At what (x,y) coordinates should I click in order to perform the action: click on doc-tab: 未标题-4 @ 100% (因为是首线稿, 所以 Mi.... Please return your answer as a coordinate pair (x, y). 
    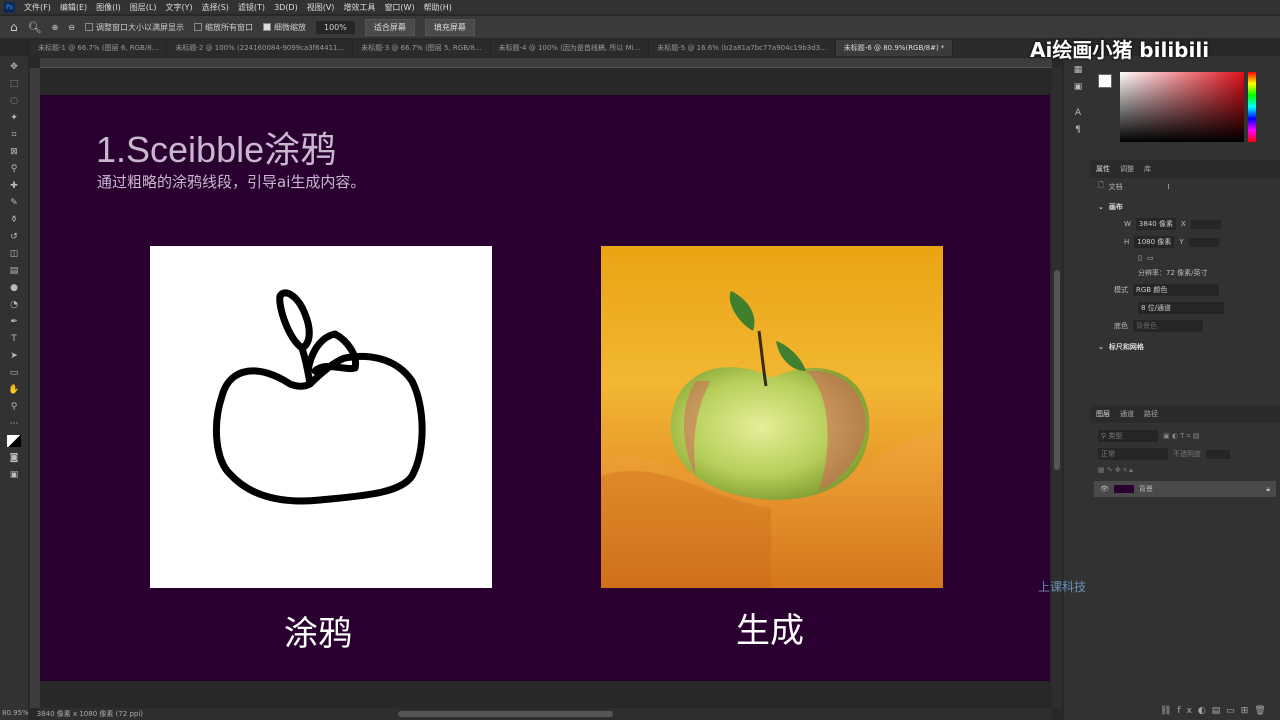
    Looking at the image, I should click on (570, 48).